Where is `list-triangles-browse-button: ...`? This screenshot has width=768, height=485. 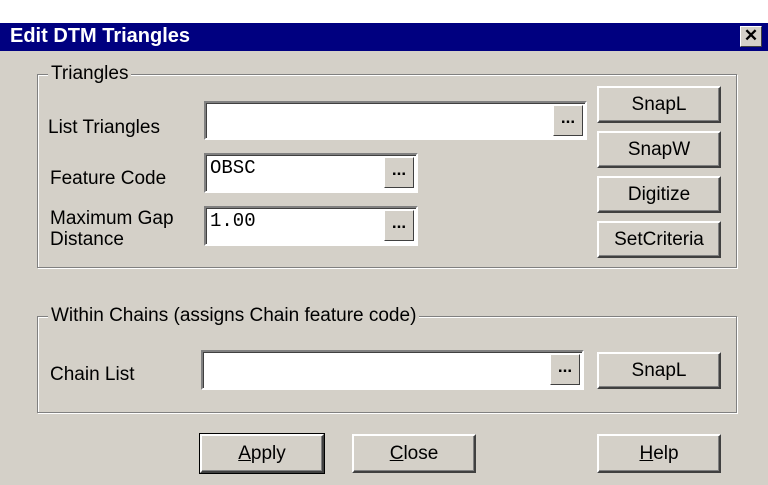
list-triangles-browse-button: ... is located at coordinates (568, 120).